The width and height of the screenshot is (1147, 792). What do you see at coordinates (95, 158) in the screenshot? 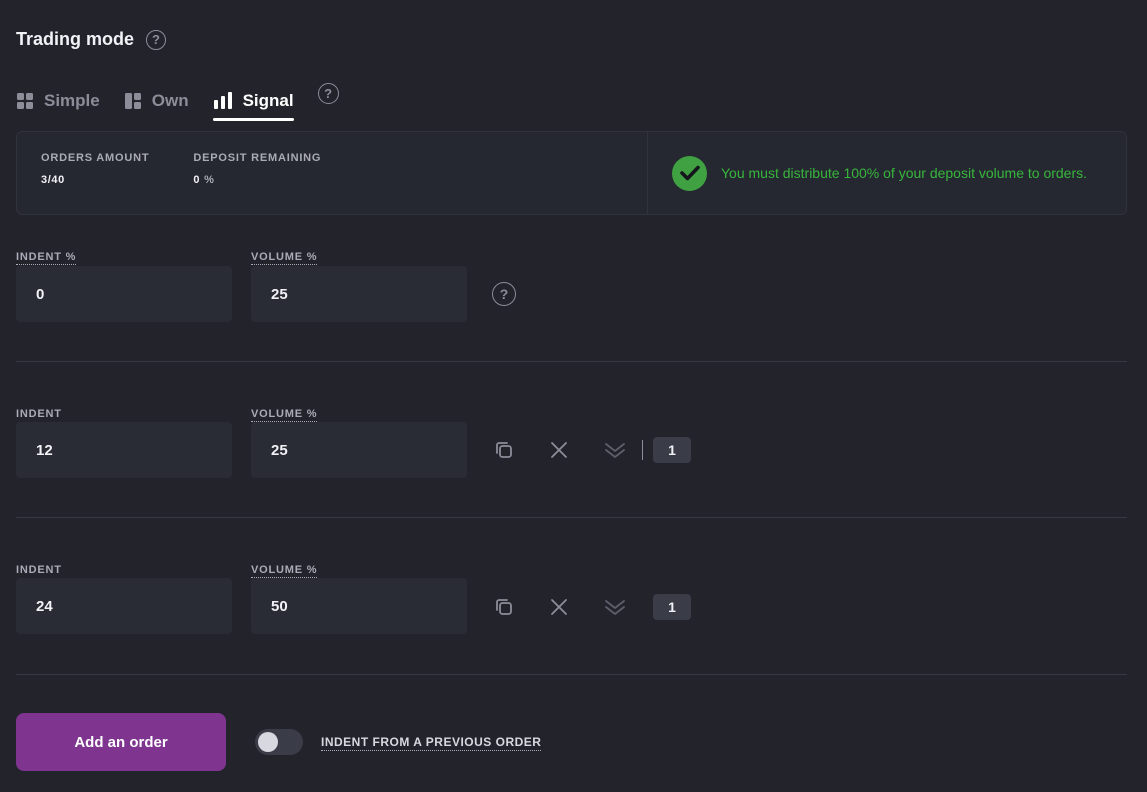
I see `orders-amount-label: ORDERS AMOUNT` at bounding box center [95, 158].